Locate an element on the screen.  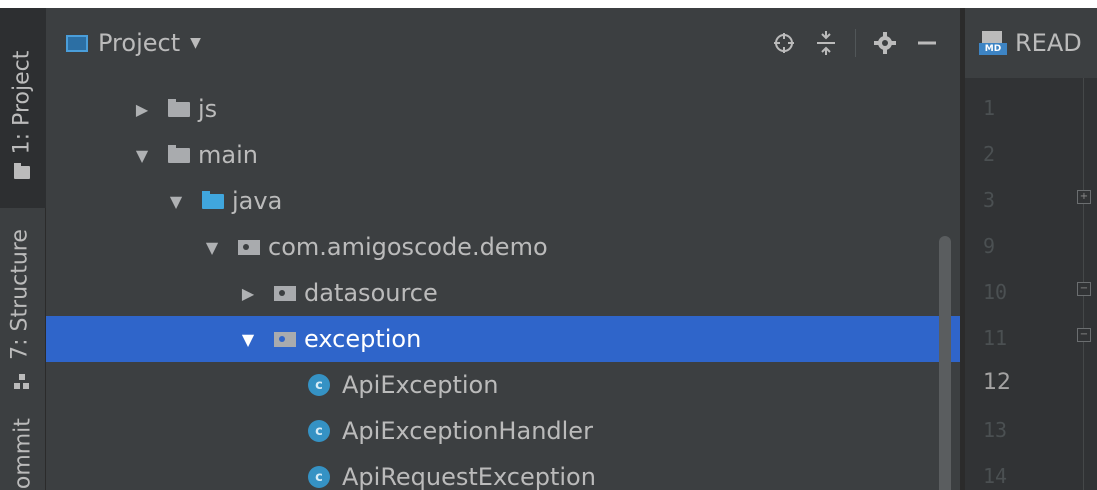
tree-row-label: datasource is located at coordinates (371, 293).